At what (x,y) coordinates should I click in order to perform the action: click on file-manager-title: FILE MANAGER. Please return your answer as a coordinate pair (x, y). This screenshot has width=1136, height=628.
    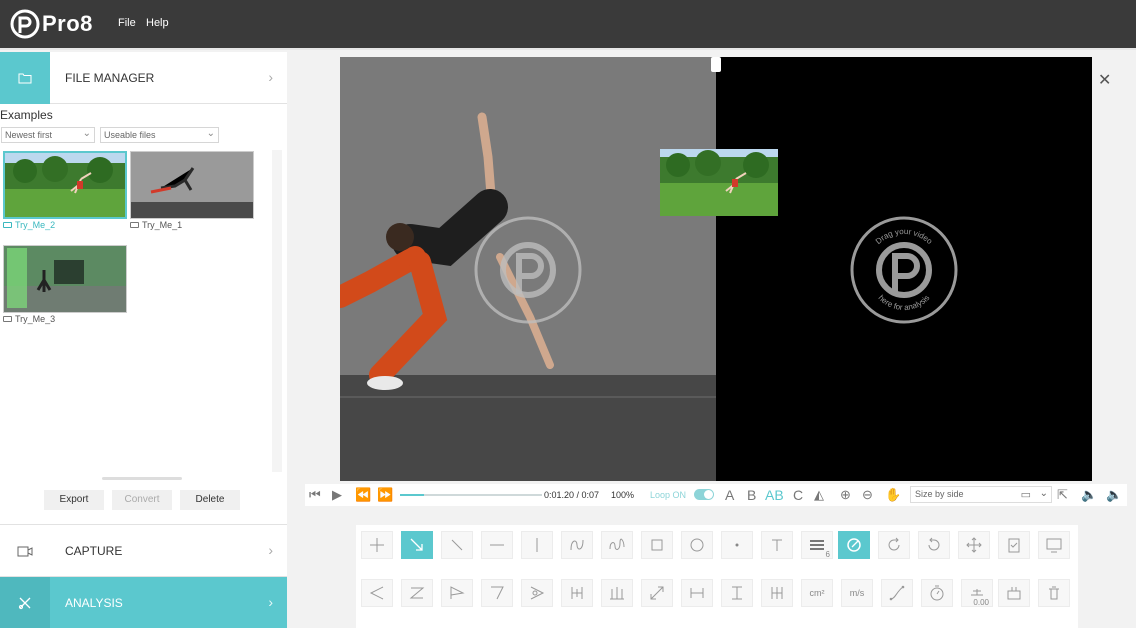
    Looking at the image, I should click on (110, 78).